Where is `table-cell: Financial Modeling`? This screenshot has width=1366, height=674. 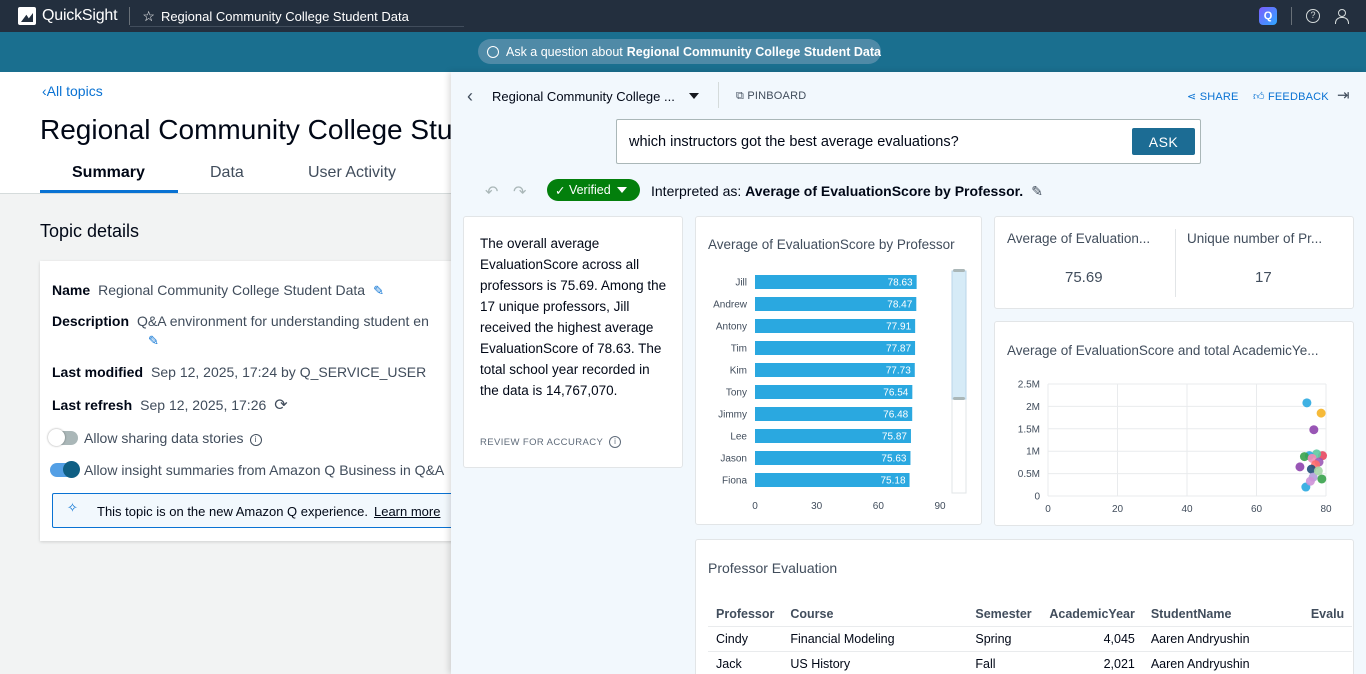
table-cell: Financial Modeling is located at coordinates (875, 638).